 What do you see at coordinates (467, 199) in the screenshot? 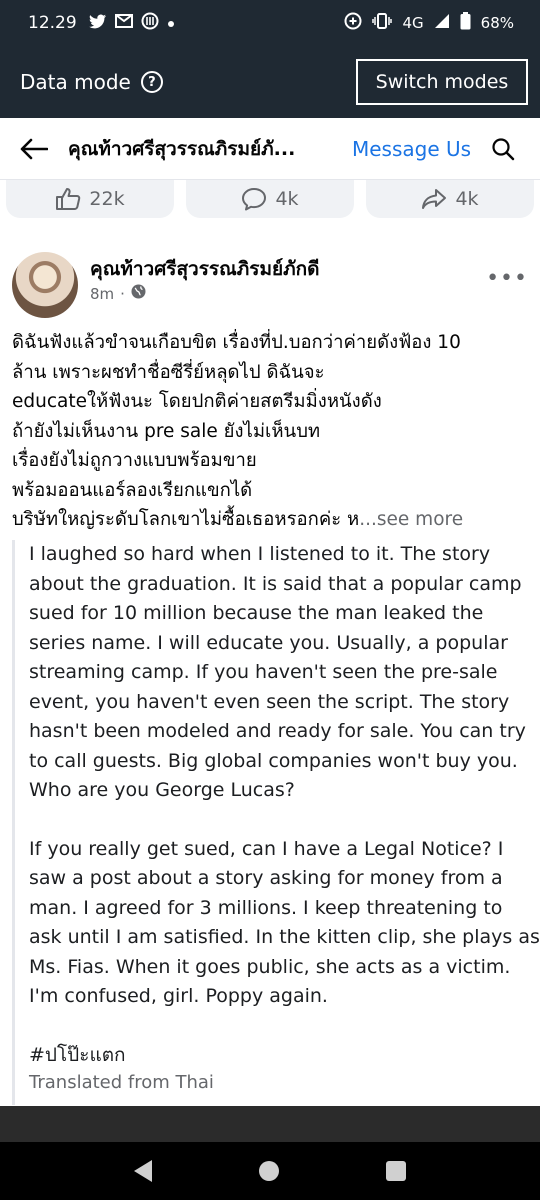
I see `share-count: 4k` at bounding box center [467, 199].